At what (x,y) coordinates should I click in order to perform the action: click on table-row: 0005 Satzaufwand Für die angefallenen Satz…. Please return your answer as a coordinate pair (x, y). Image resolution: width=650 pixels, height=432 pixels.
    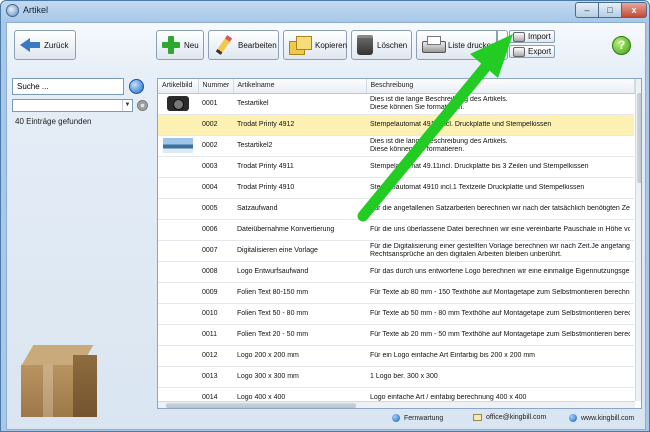
    Looking at the image, I should click on (396, 209).